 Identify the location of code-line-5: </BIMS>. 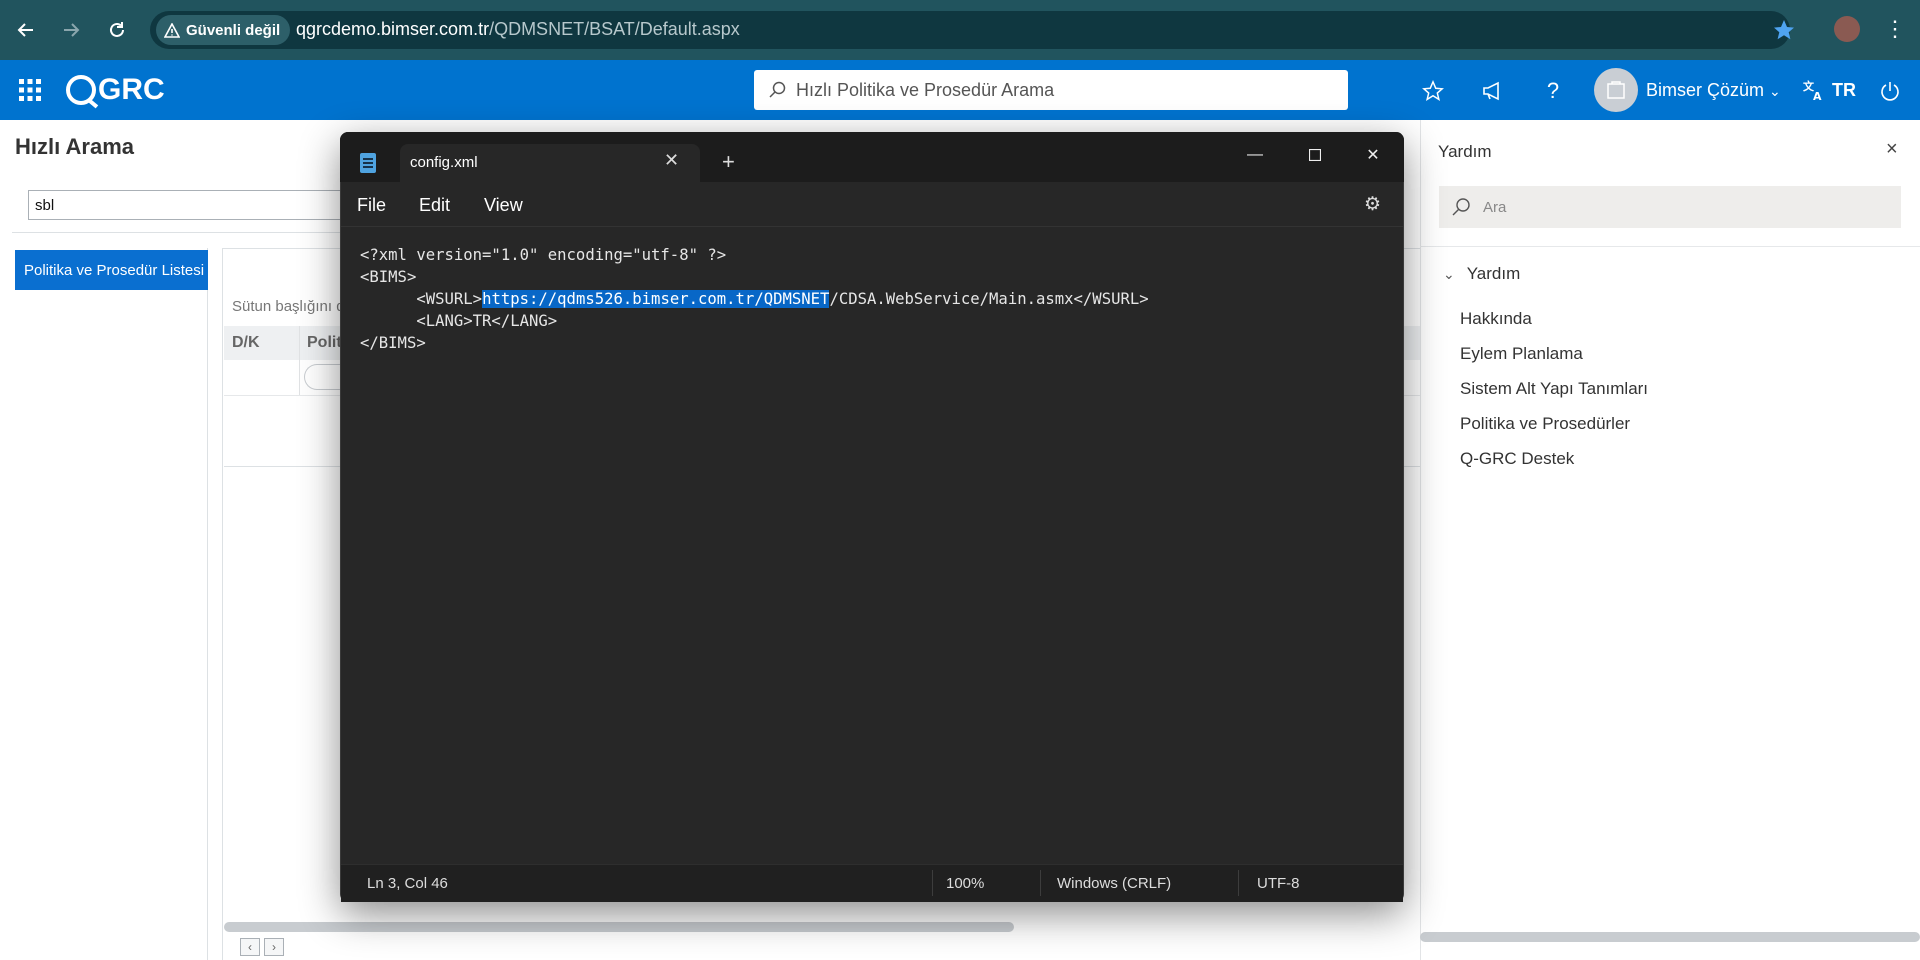
(393, 343).